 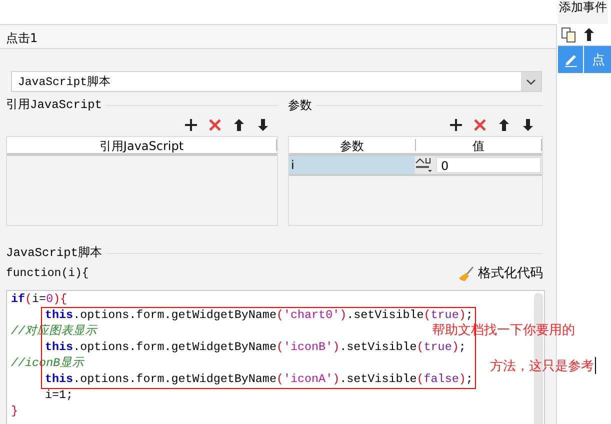 I want to click on code-line: i=1;, so click(x=59, y=394).